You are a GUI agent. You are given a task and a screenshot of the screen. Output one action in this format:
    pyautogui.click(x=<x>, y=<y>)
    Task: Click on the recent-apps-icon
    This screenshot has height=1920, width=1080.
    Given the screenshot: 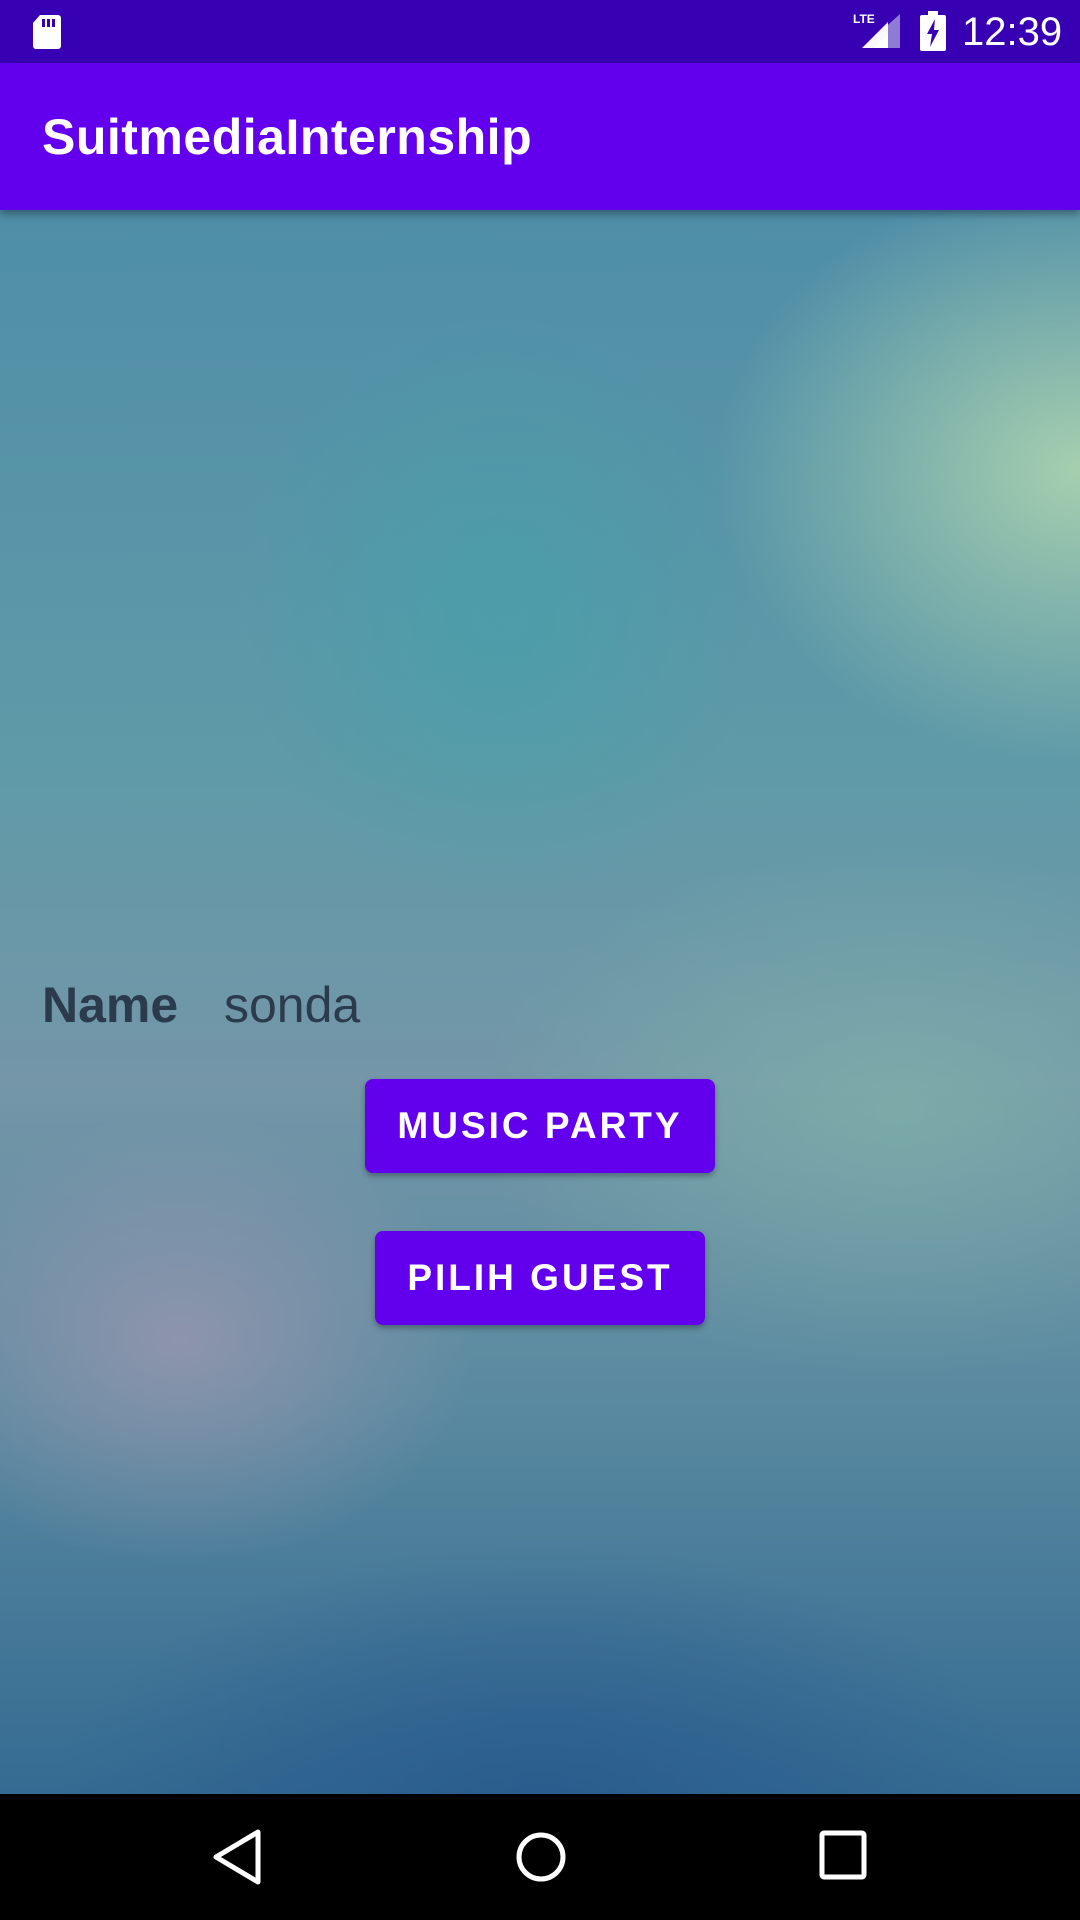 What is the action you would take?
    pyautogui.click(x=843, y=1855)
    